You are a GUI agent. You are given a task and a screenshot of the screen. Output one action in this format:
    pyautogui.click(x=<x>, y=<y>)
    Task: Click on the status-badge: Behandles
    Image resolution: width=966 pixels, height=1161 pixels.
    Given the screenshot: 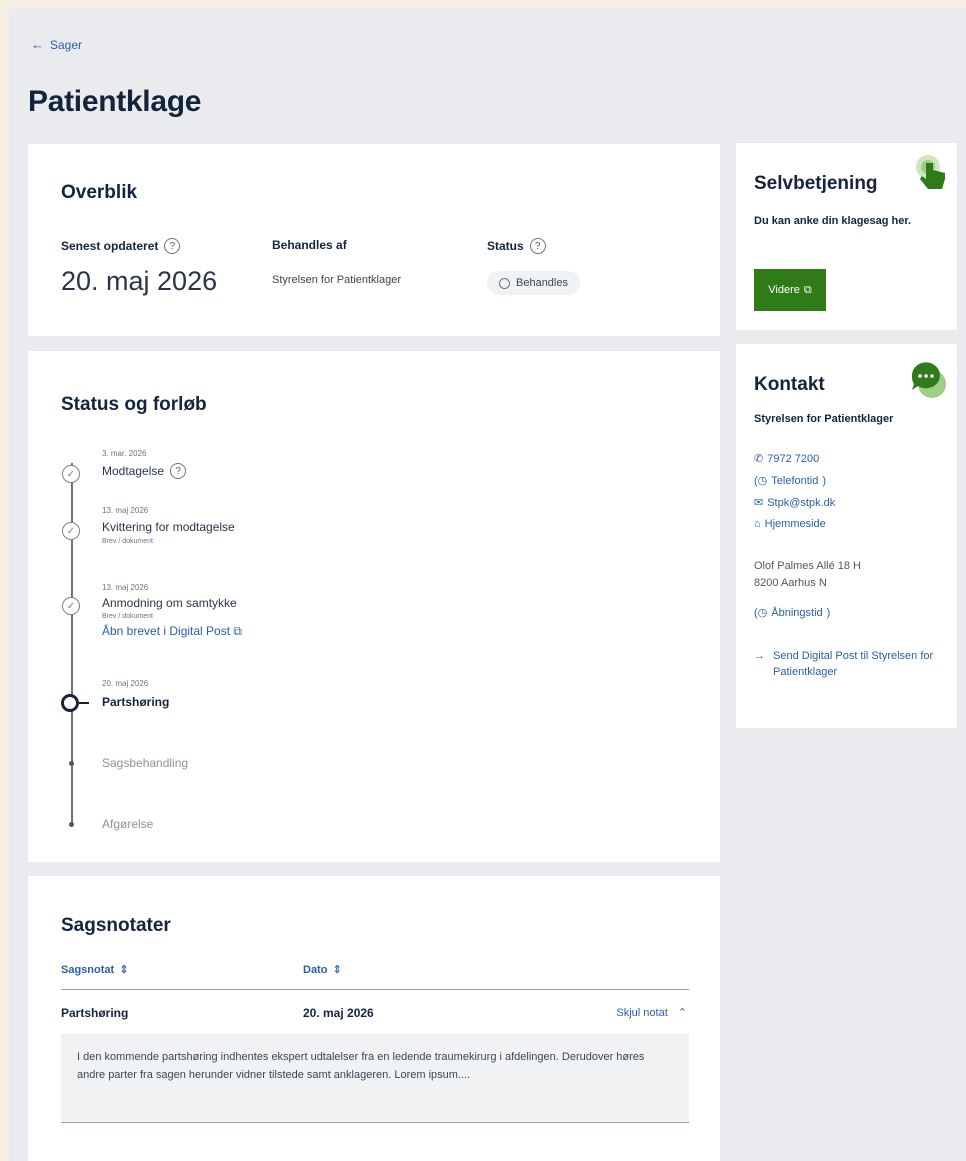 What is the action you would take?
    pyautogui.click(x=533, y=283)
    